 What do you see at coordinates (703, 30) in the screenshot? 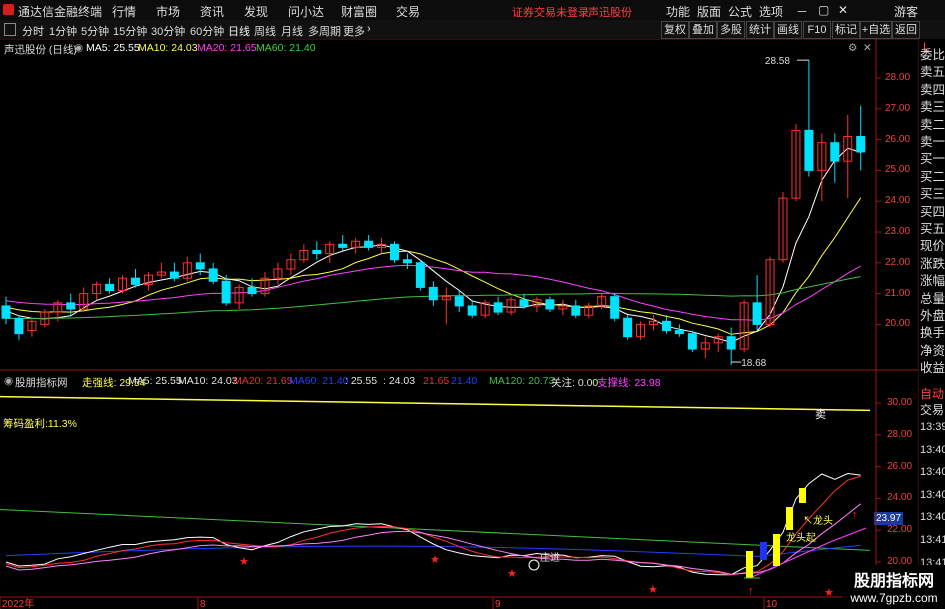
I see `overlay-button: 叠加` at bounding box center [703, 30].